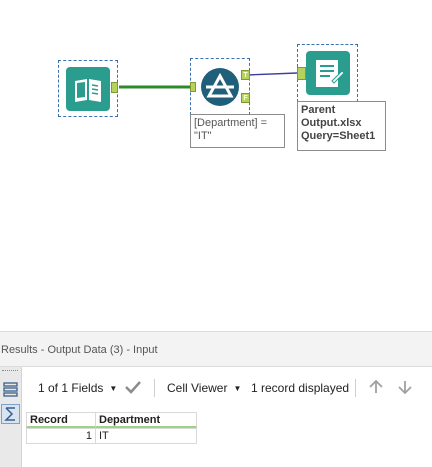 This screenshot has width=432, height=467. I want to click on record-count: 1 record displayed, so click(300, 388).